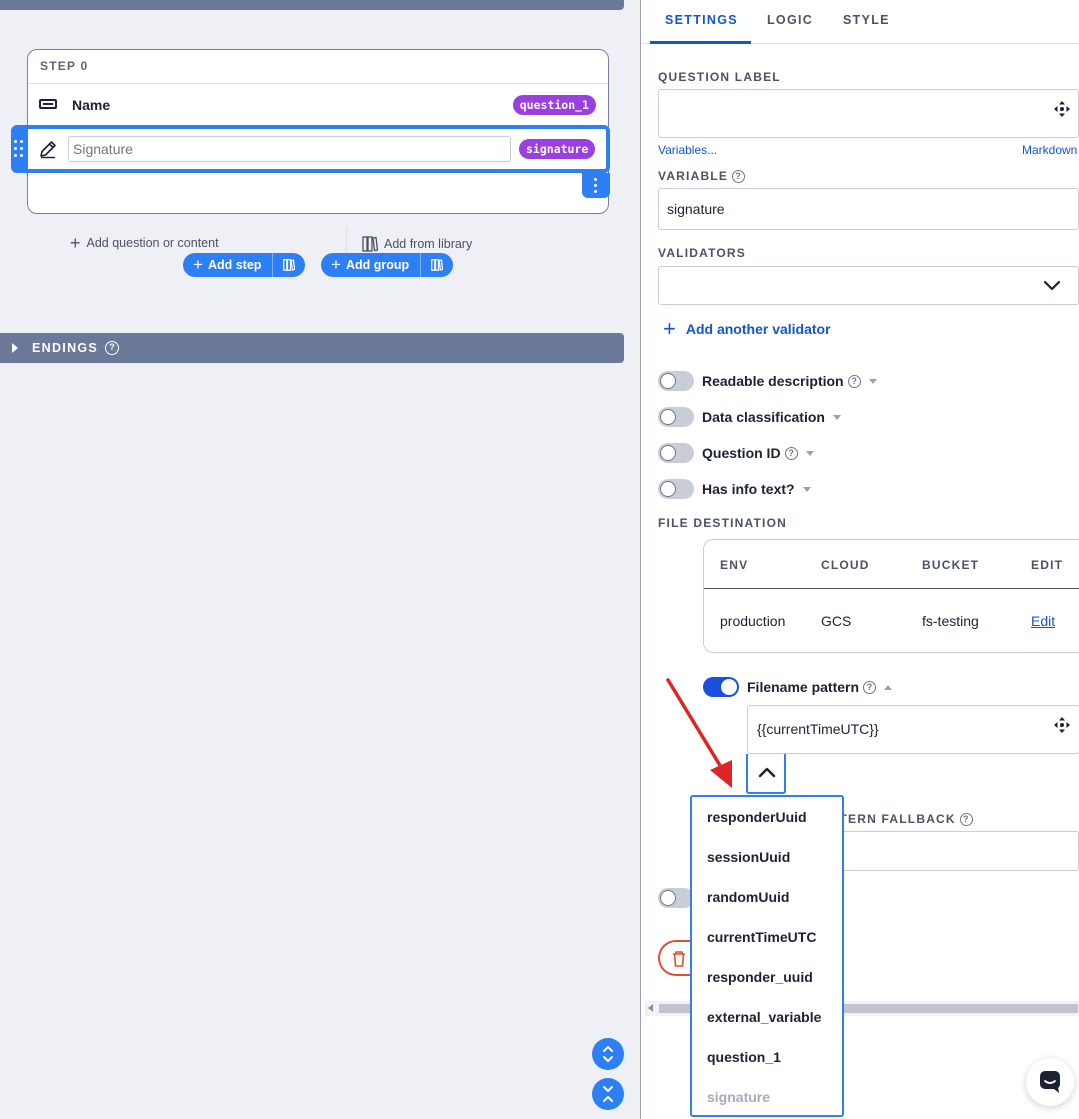 This screenshot has height=1119, width=1079. Describe the element at coordinates (288, 265) in the screenshot. I see `add-step-from-library-button` at that location.